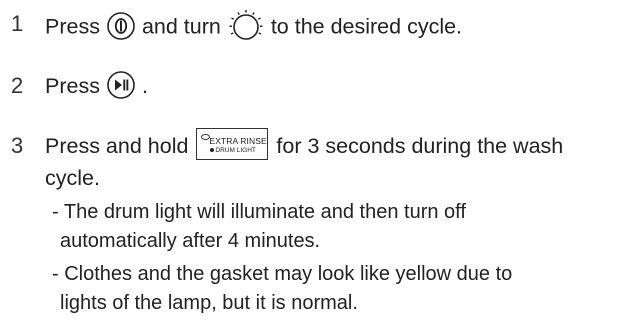 The height and width of the screenshot is (329, 630). I want to click on cycle-dial-icon, so click(246, 25).